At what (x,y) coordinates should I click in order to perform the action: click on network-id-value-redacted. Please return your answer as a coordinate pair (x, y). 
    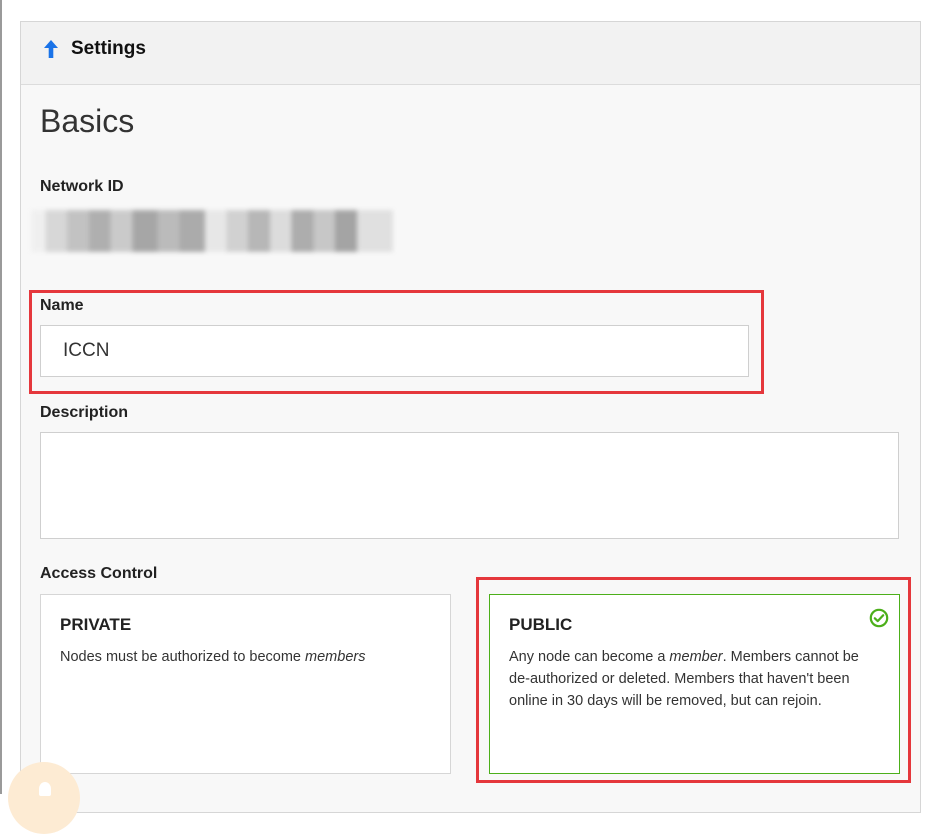
    Looking at the image, I should click on (212, 231).